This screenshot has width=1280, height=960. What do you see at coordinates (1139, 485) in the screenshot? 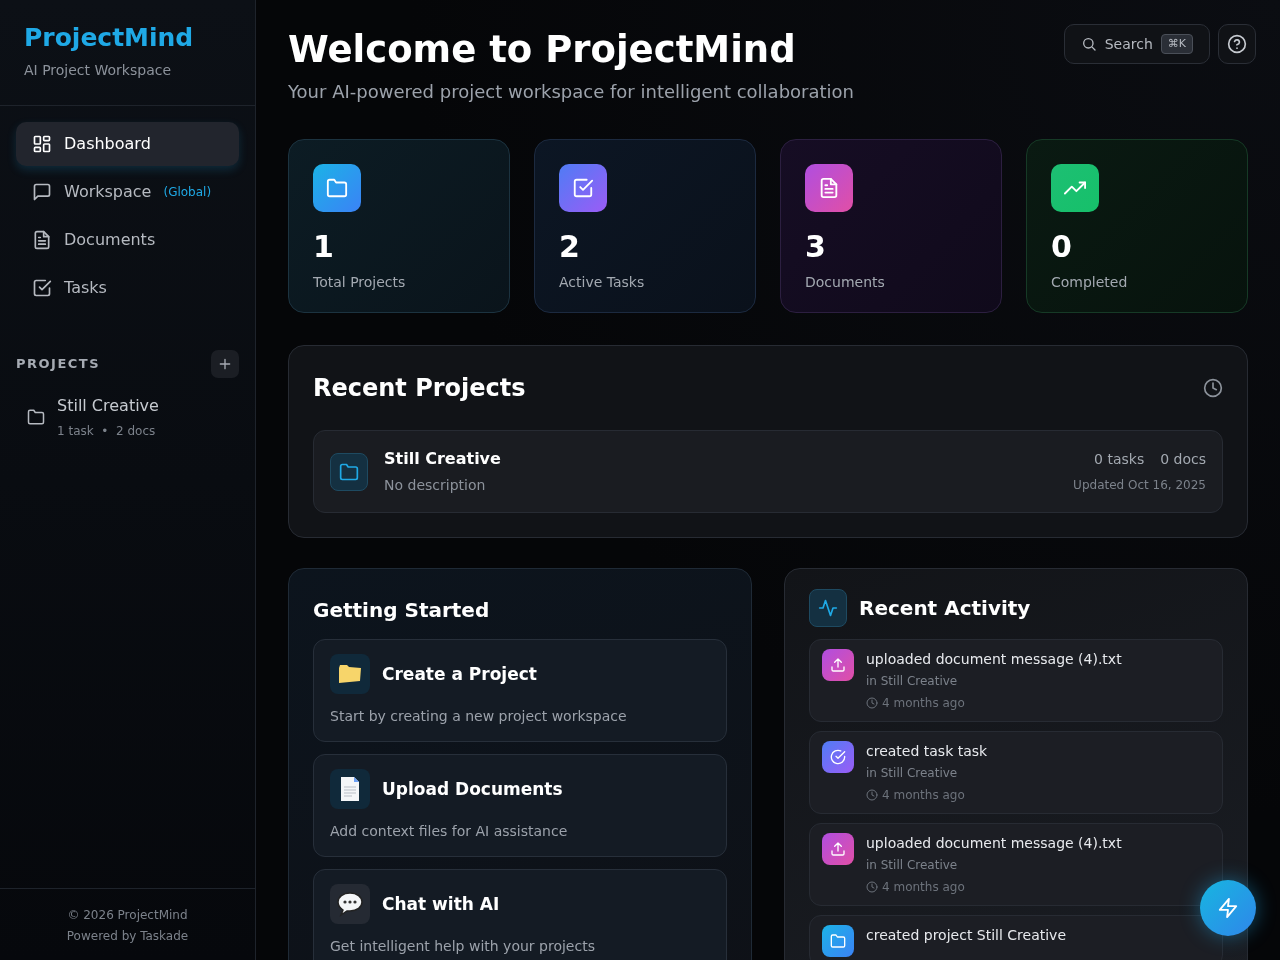
I see `updated-date: Updated Oct 16, 2025` at bounding box center [1139, 485].